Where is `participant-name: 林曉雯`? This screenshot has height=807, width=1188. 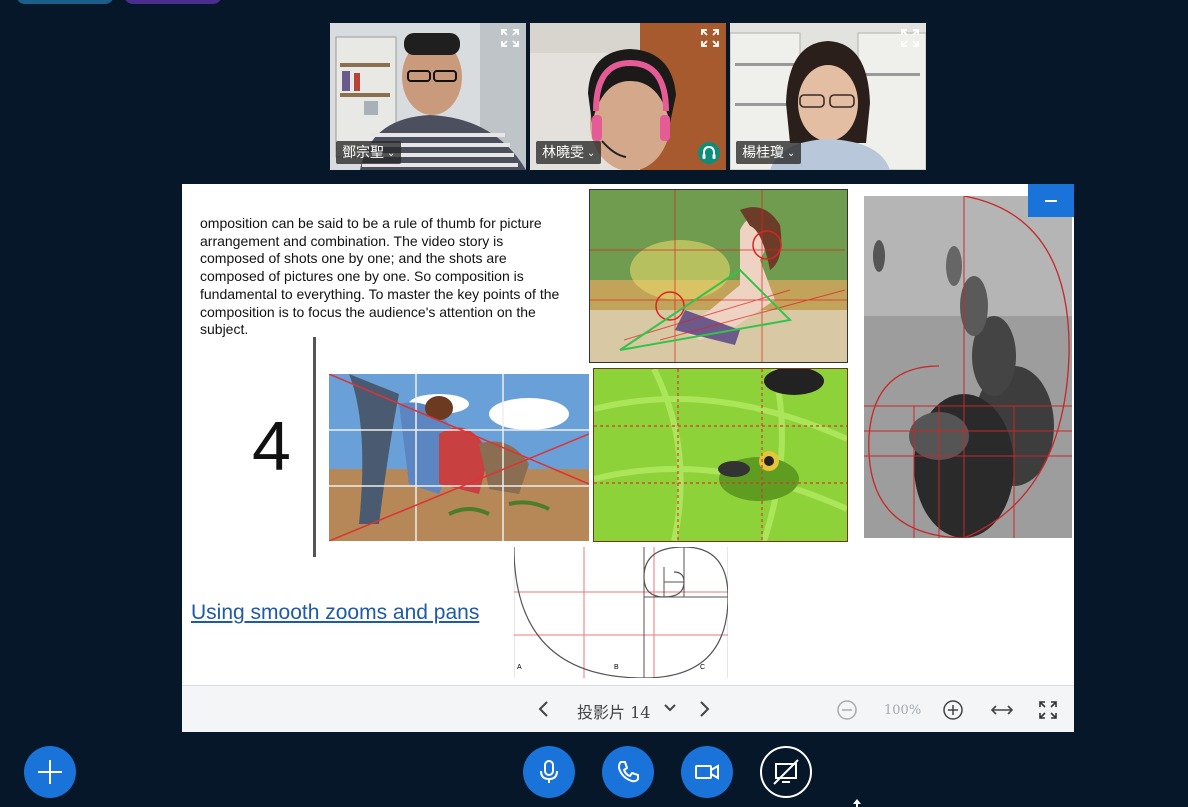 participant-name: 林曉雯 is located at coordinates (563, 152).